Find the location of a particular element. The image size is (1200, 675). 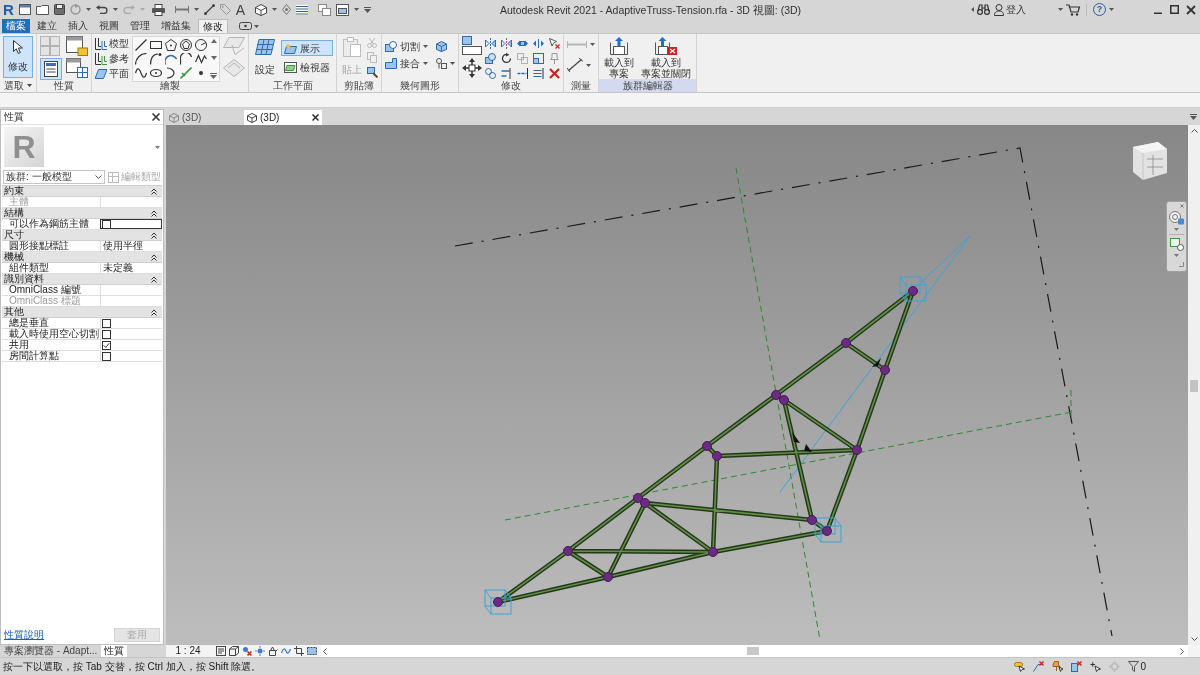

move-icon is located at coordinates (472, 68).